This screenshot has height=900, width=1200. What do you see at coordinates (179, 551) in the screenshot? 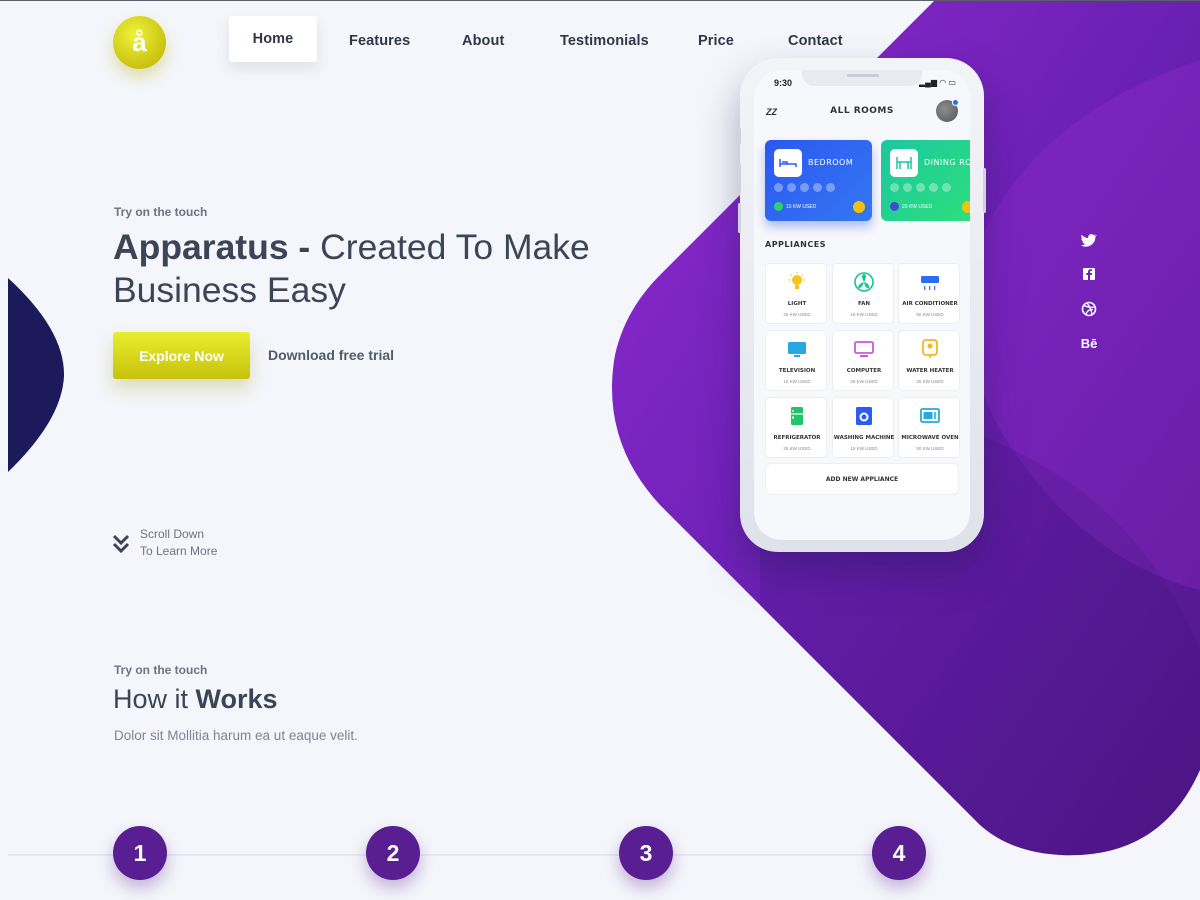
I see `scroll-hint-line2: To Learn More` at bounding box center [179, 551].